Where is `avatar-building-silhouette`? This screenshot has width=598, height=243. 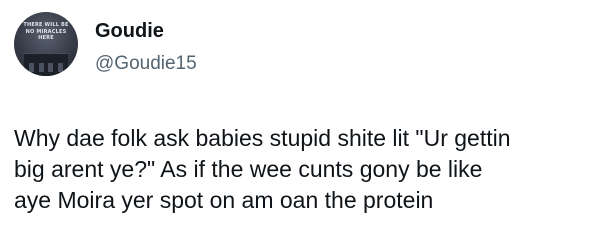
avatar-building-silhouette is located at coordinates (46, 64).